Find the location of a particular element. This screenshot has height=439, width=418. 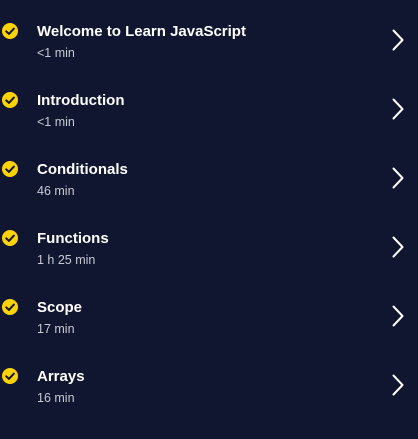

module-title: Scope is located at coordinates (60, 307).